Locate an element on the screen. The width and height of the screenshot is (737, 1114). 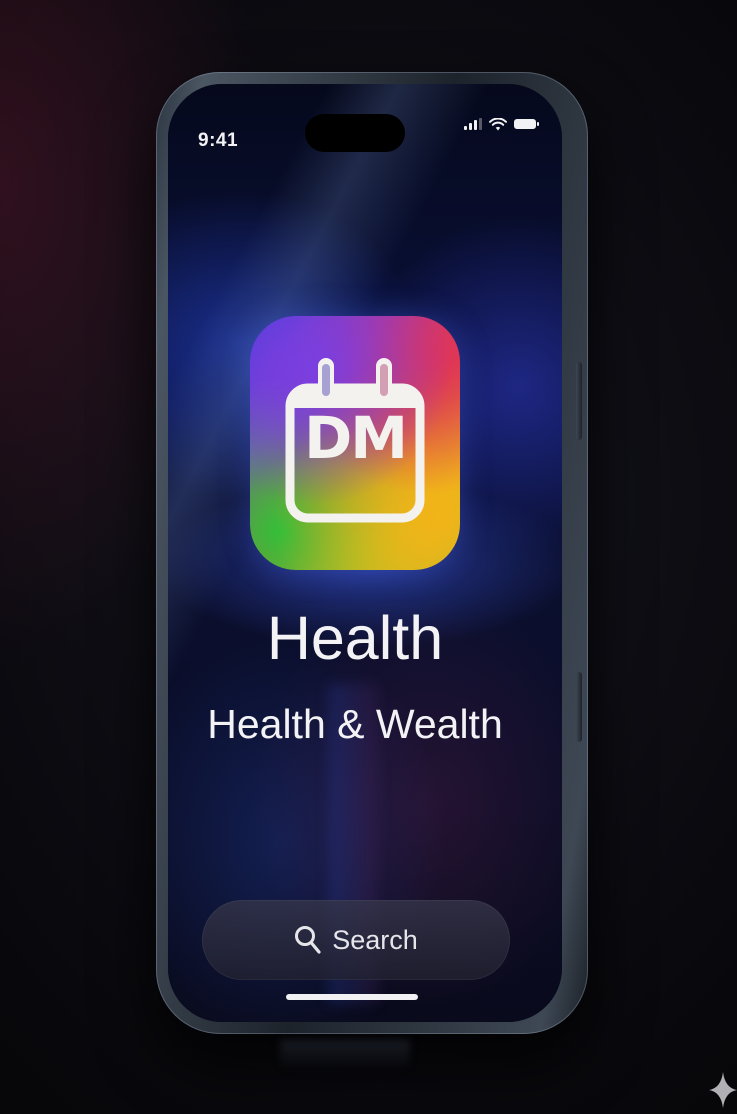
wifi-icon is located at coordinates (498, 123).